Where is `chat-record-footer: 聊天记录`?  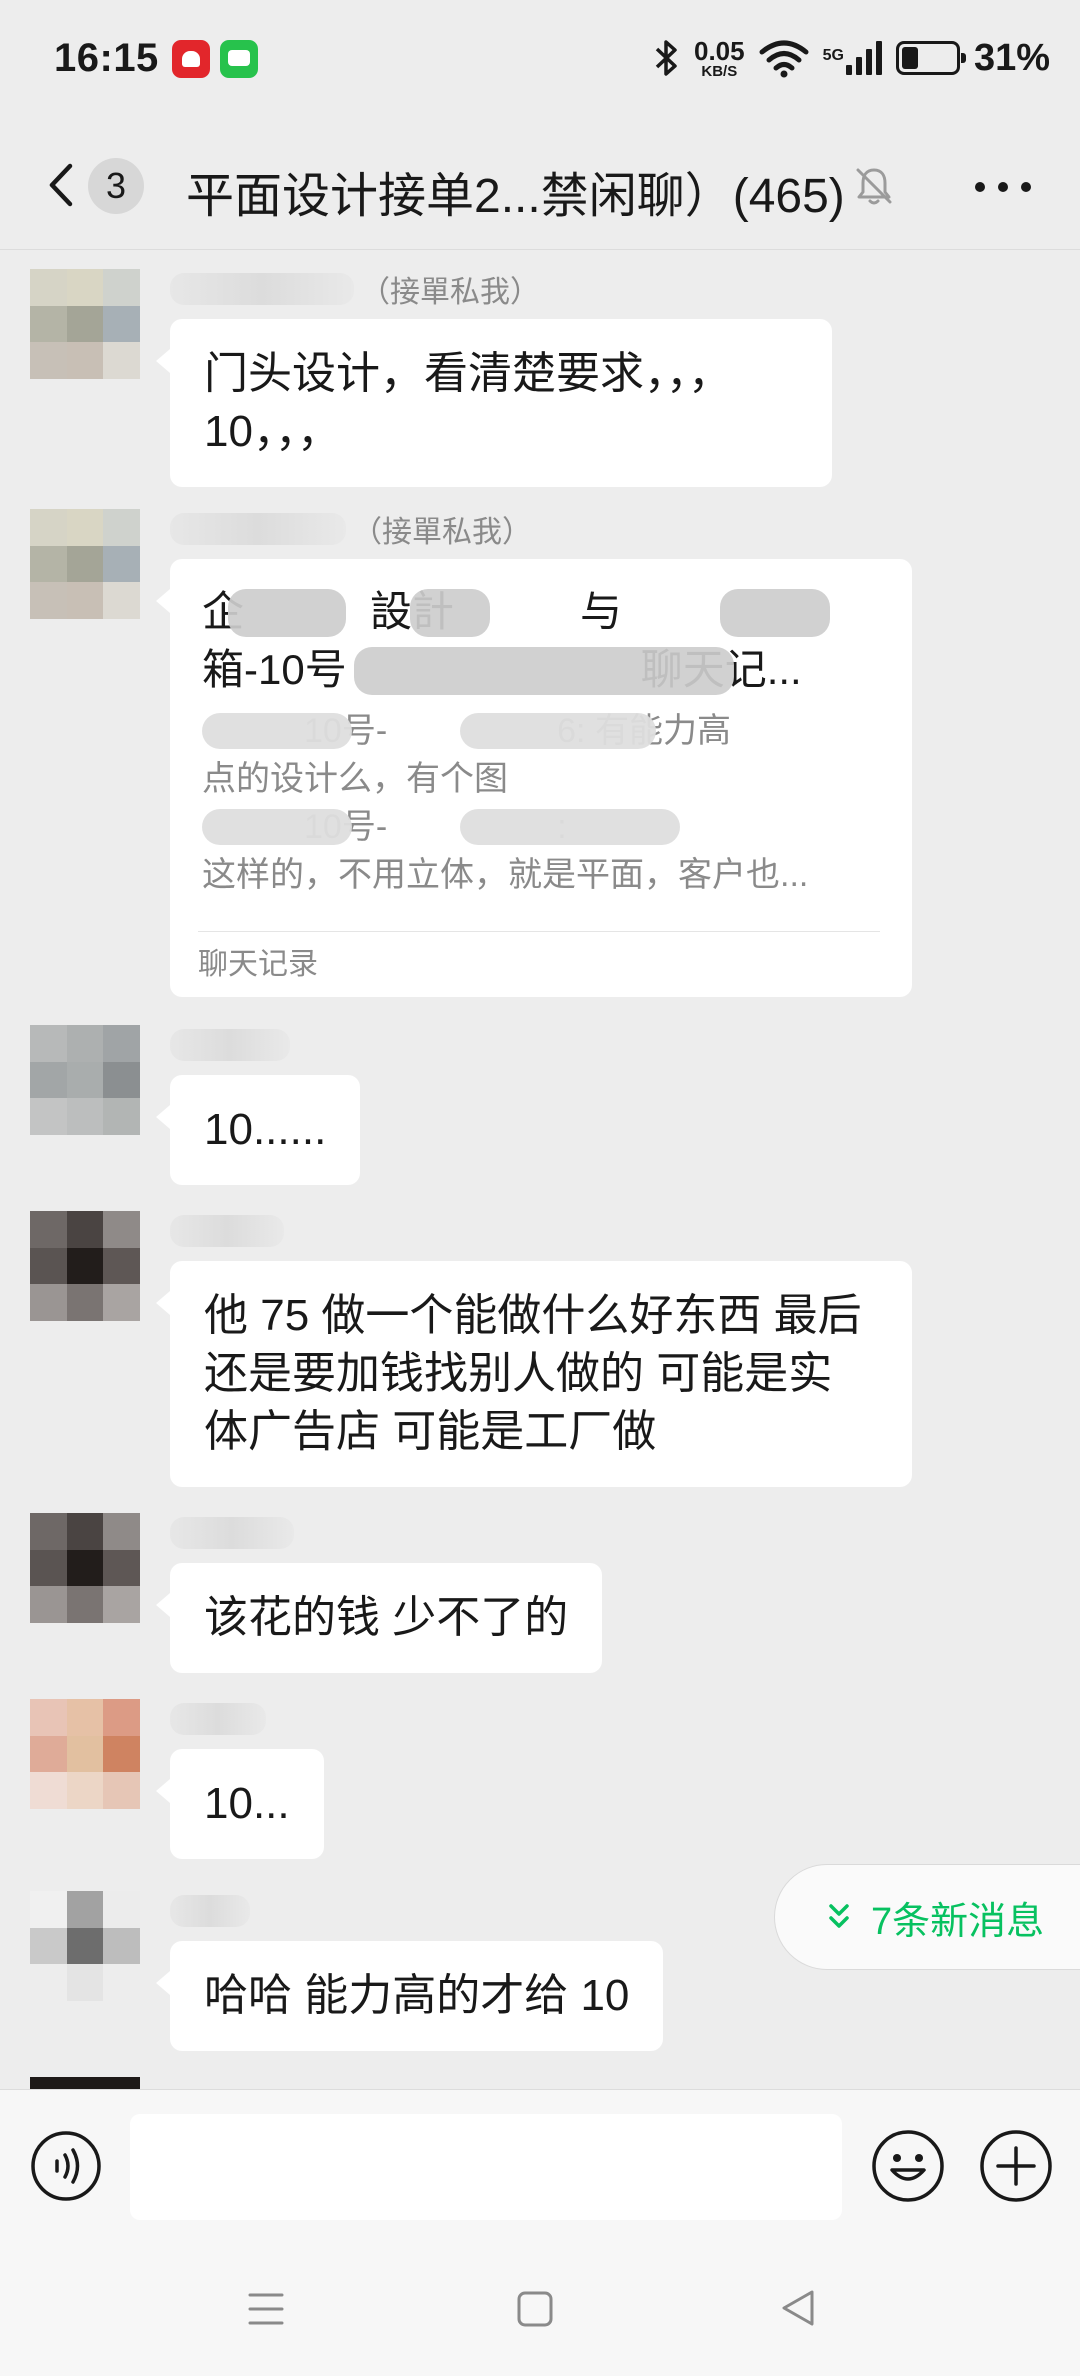
chat-record-footer: 聊天记录 is located at coordinates (539, 964).